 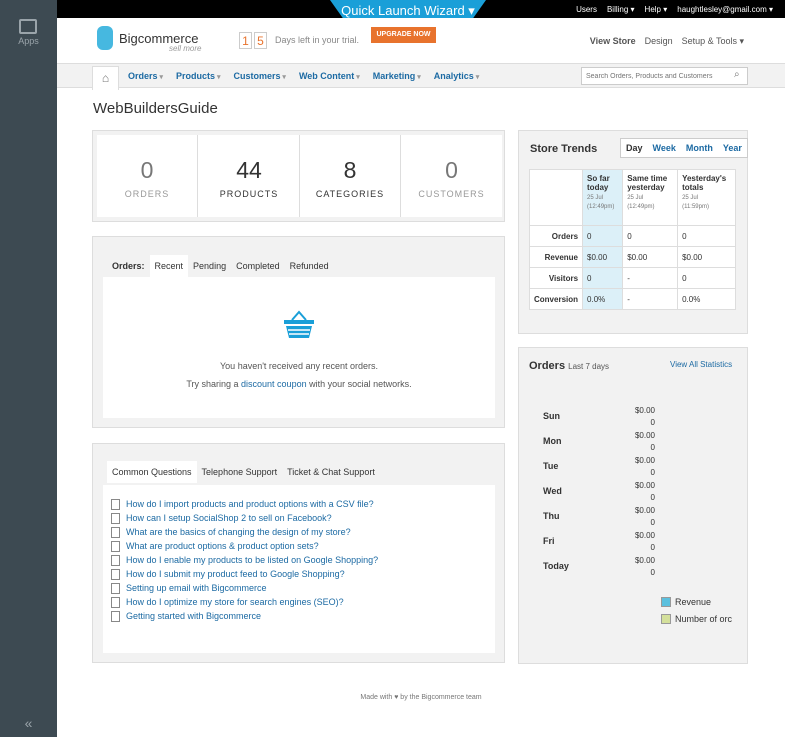 What do you see at coordinates (28, 26) in the screenshot?
I see `store-icon` at bounding box center [28, 26].